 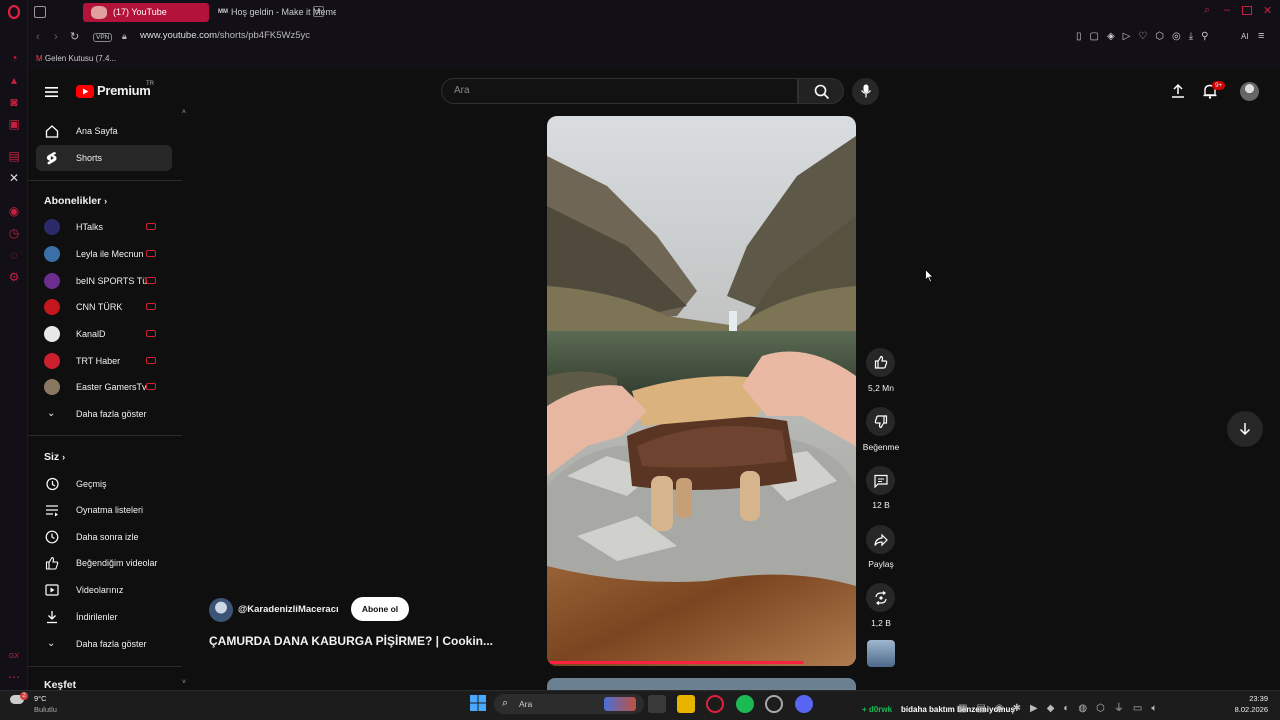 What do you see at coordinates (20, 699) in the screenshot?
I see `weather-widget: 2` at bounding box center [20, 699].